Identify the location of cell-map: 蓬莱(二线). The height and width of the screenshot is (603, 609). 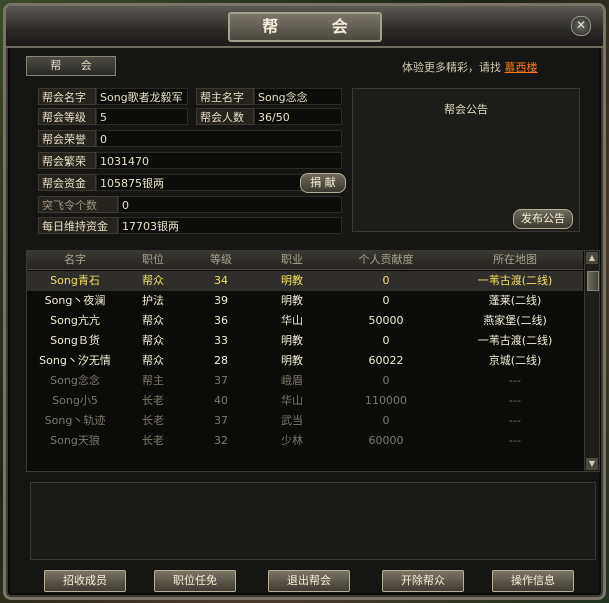
(515, 300).